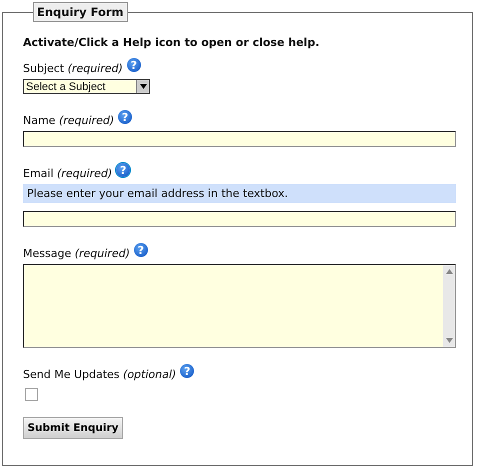 This screenshot has width=477, height=470. I want to click on field-label: Name (required), so click(68, 120).